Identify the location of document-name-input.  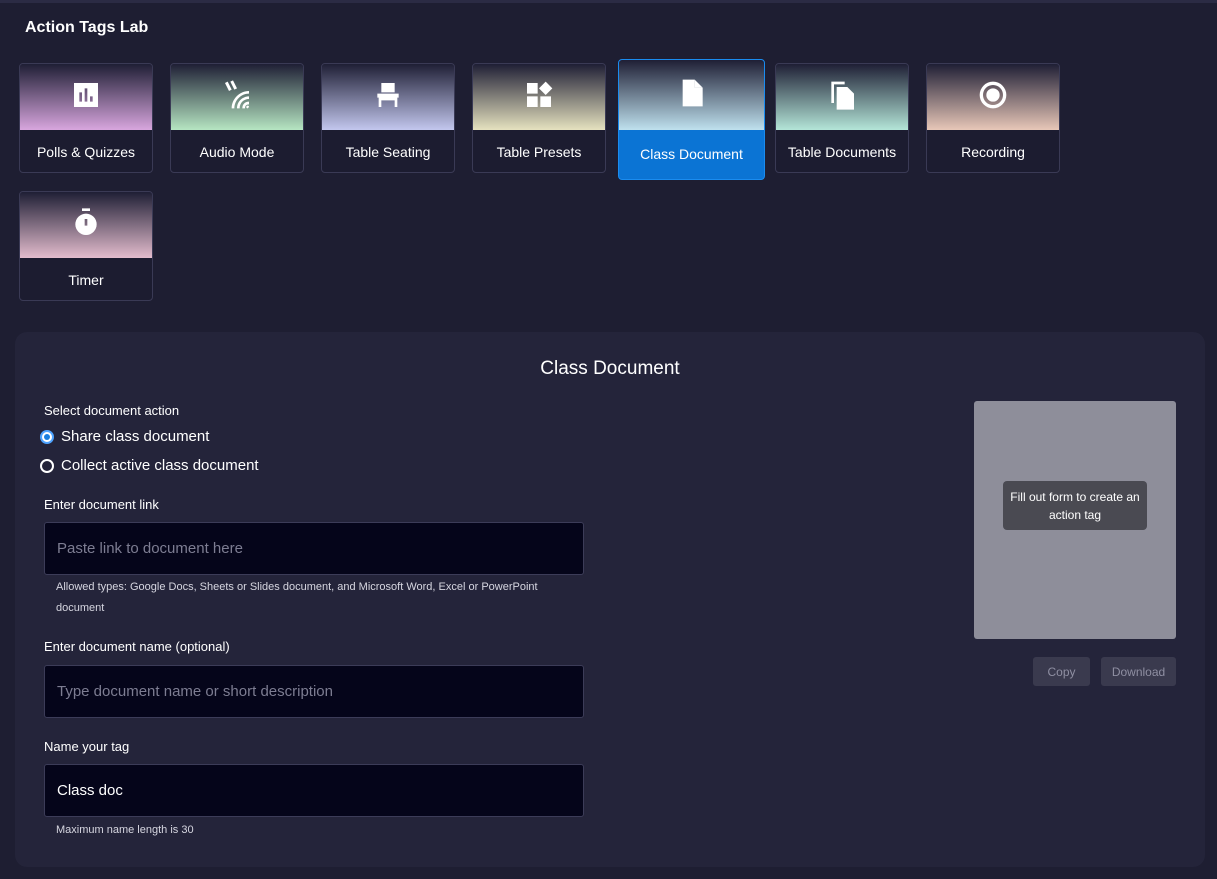
(314, 691).